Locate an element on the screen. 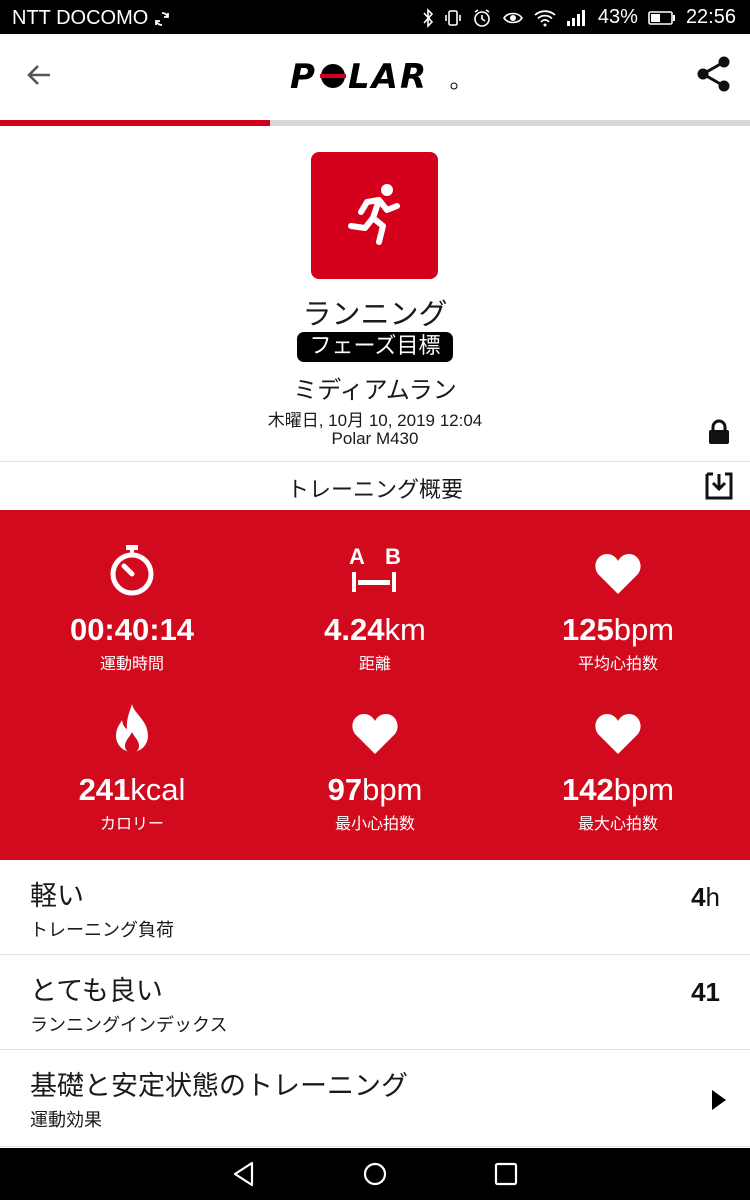 The width and height of the screenshot is (750, 1200). carrier-name: NTT DOCOMO is located at coordinates (80, 18).